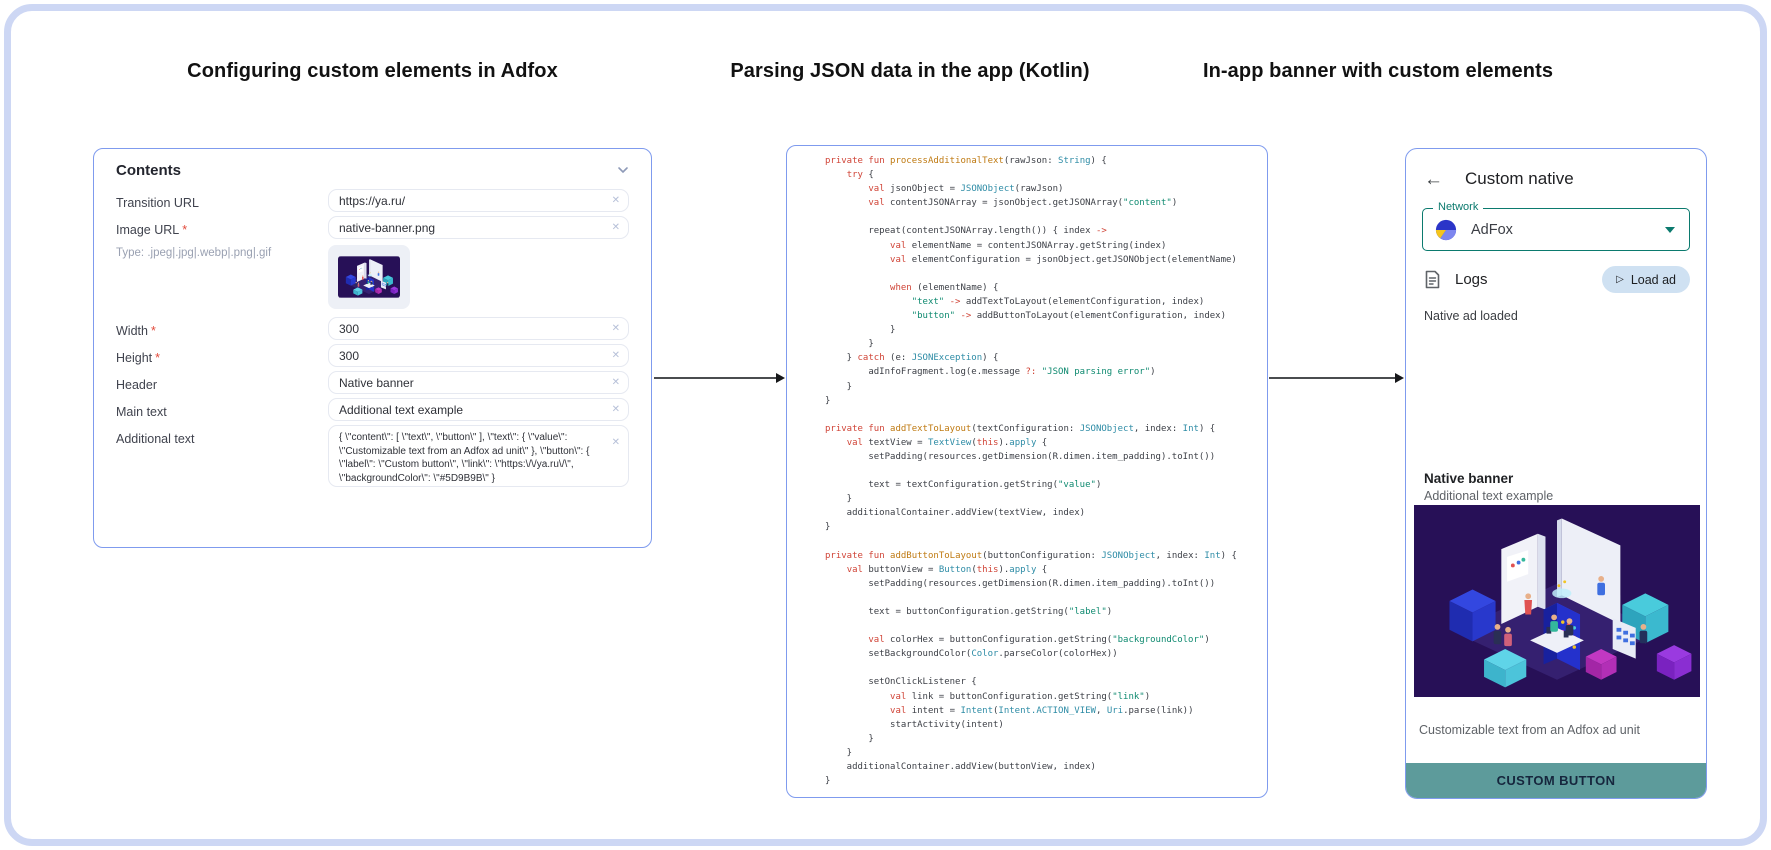 Image resolution: width=1771 pixels, height=850 pixels. Describe the element at coordinates (148, 170) in the screenshot. I see `contents-section-title: Contents` at that location.